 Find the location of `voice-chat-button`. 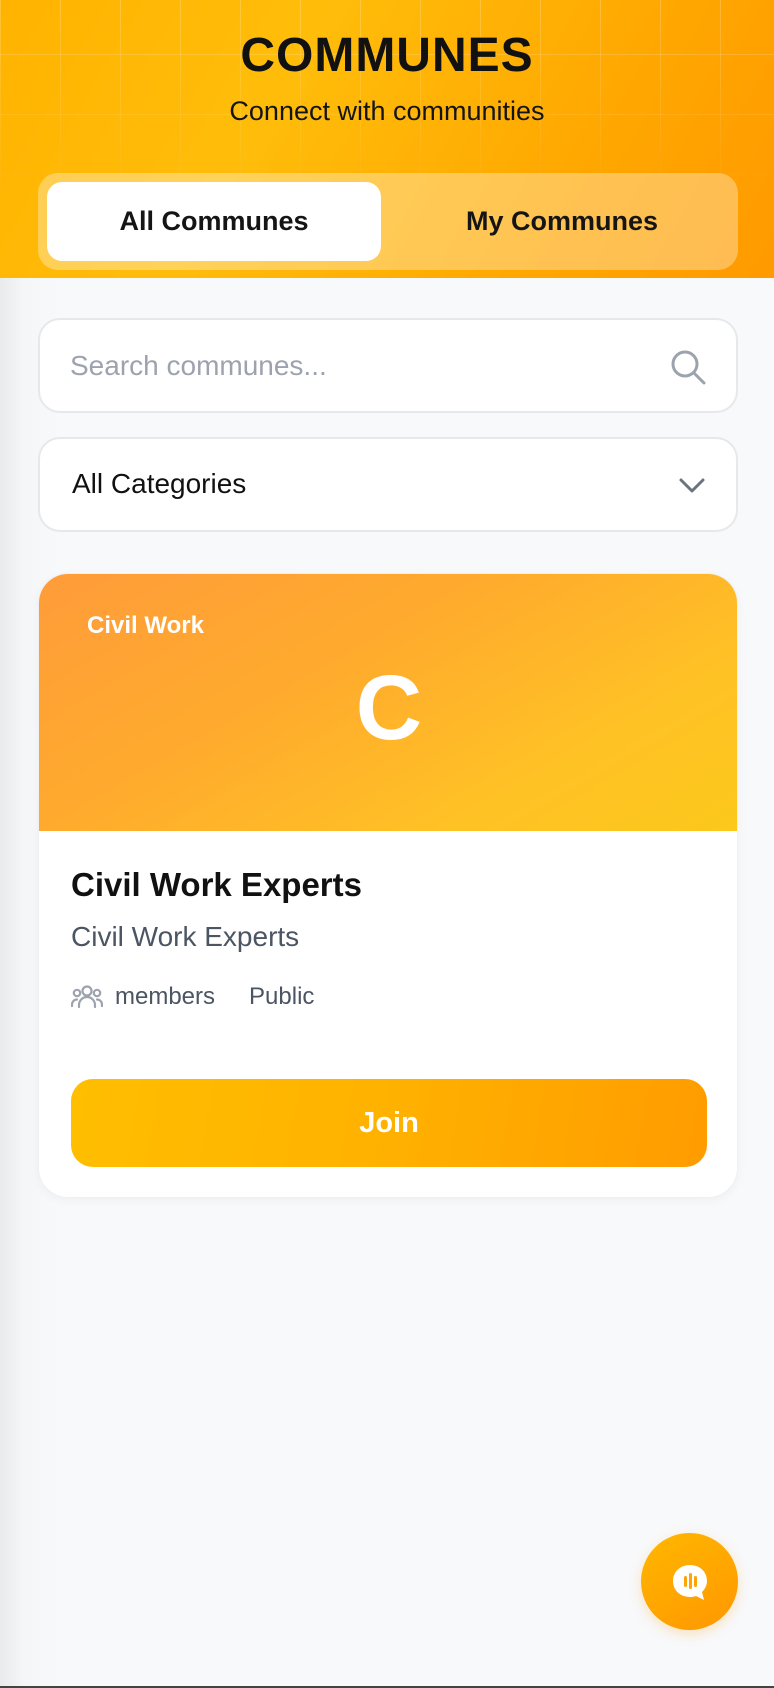

voice-chat-button is located at coordinates (689, 1581).